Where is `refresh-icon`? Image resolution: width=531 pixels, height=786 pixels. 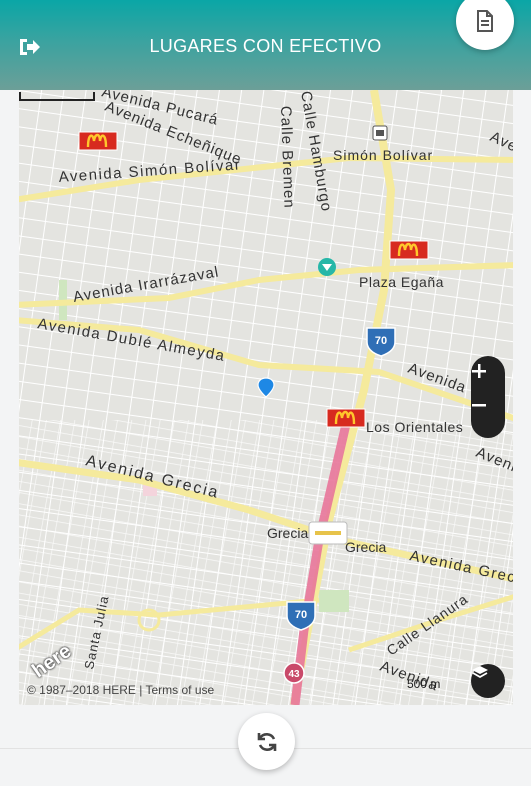 refresh-icon is located at coordinates (266, 741).